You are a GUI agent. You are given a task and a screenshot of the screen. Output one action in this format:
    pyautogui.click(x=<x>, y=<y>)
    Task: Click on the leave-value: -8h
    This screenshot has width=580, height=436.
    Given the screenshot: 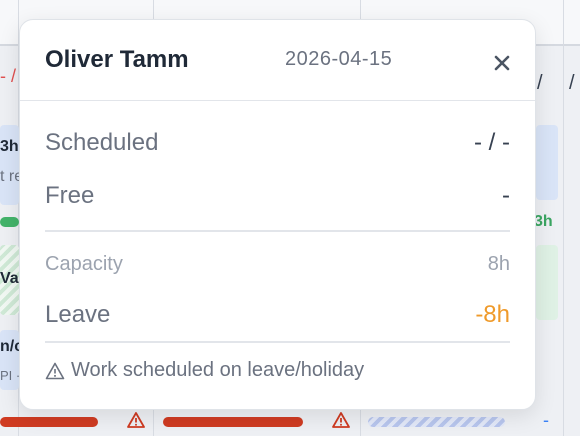 What is the action you would take?
    pyautogui.click(x=492, y=314)
    